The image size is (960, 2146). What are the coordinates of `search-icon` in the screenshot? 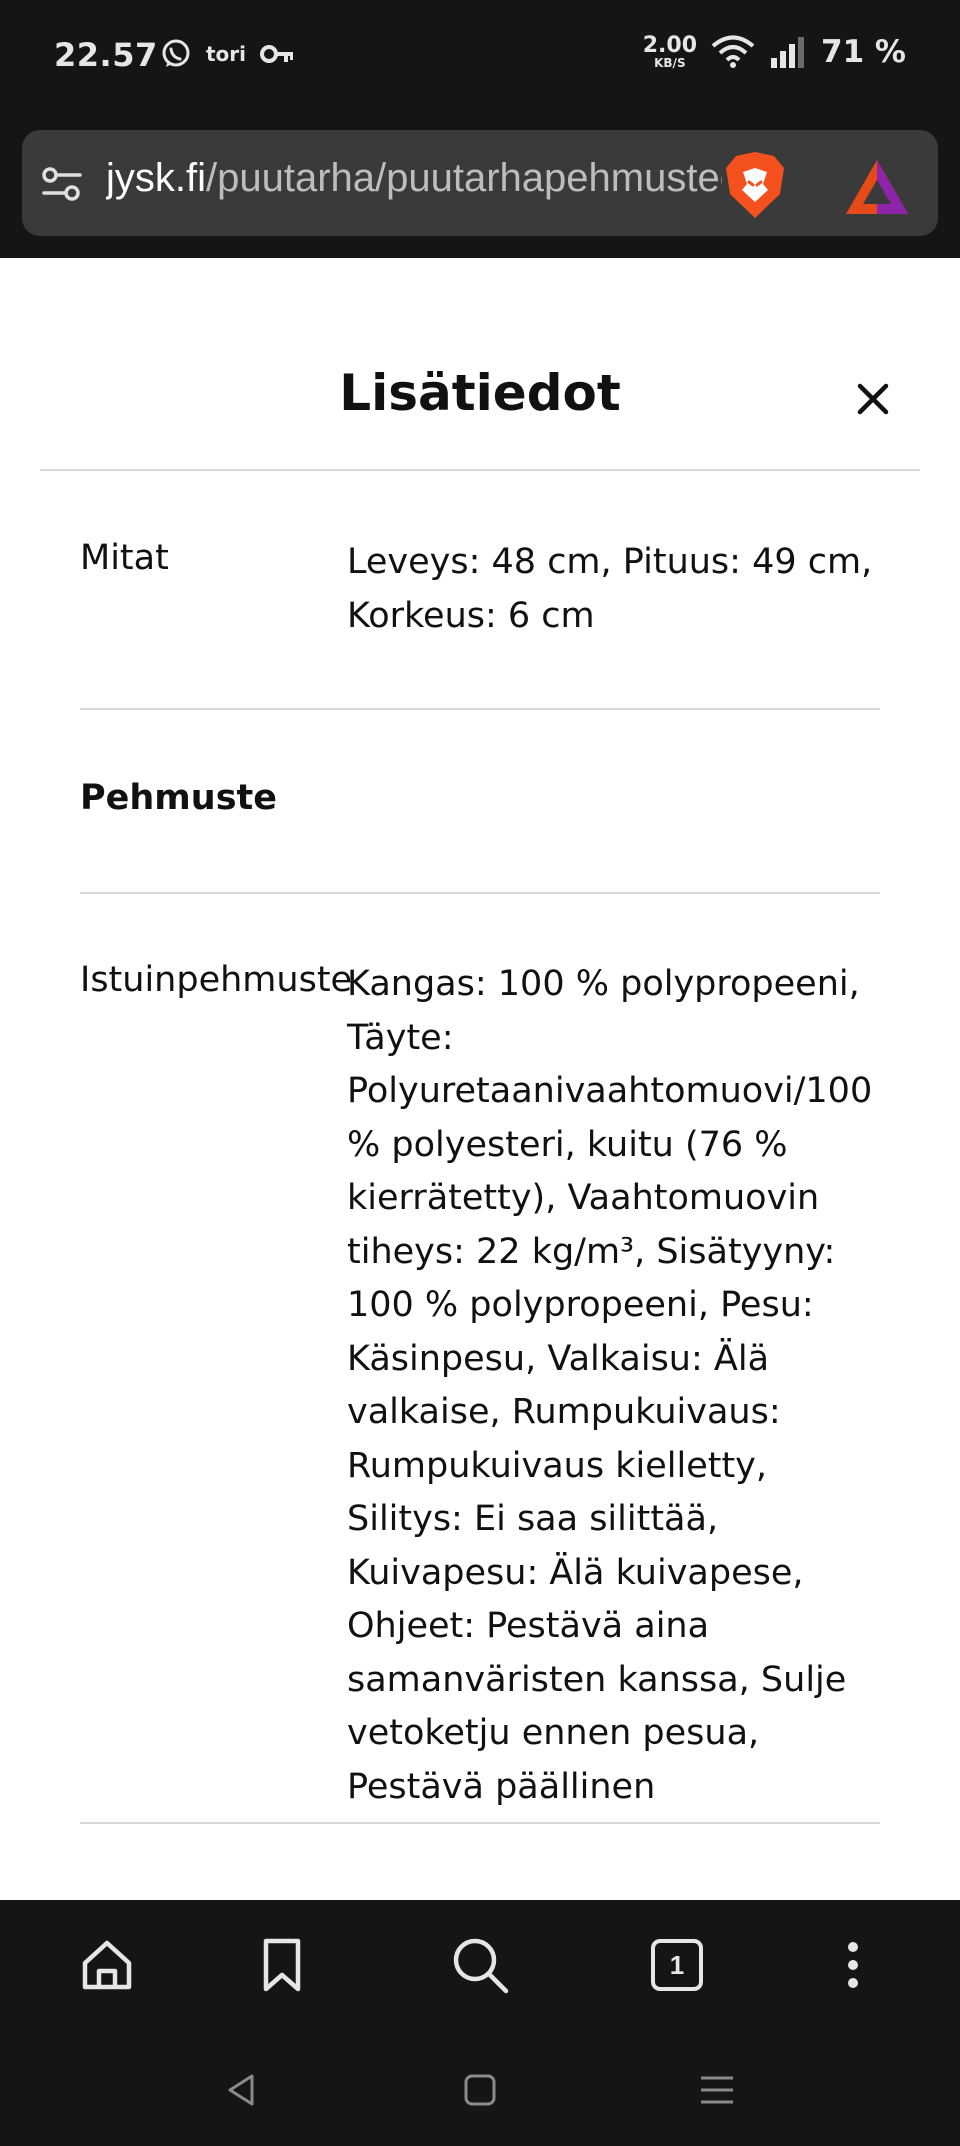 It's located at (481, 1966).